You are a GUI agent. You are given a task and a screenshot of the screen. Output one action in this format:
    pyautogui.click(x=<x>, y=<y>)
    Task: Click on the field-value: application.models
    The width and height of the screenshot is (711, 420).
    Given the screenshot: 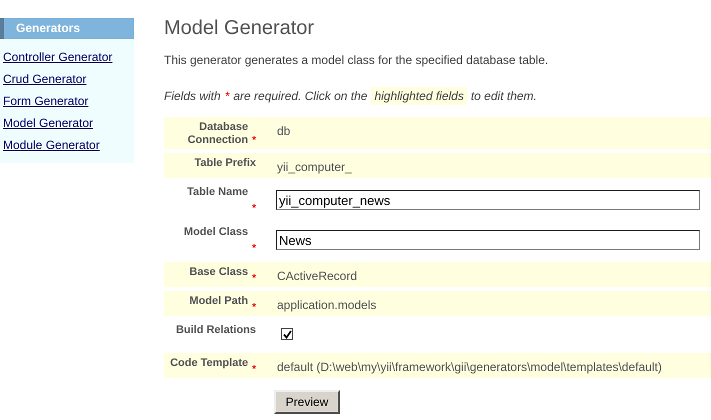 What is the action you would take?
    pyautogui.click(x=326, y=305)
    